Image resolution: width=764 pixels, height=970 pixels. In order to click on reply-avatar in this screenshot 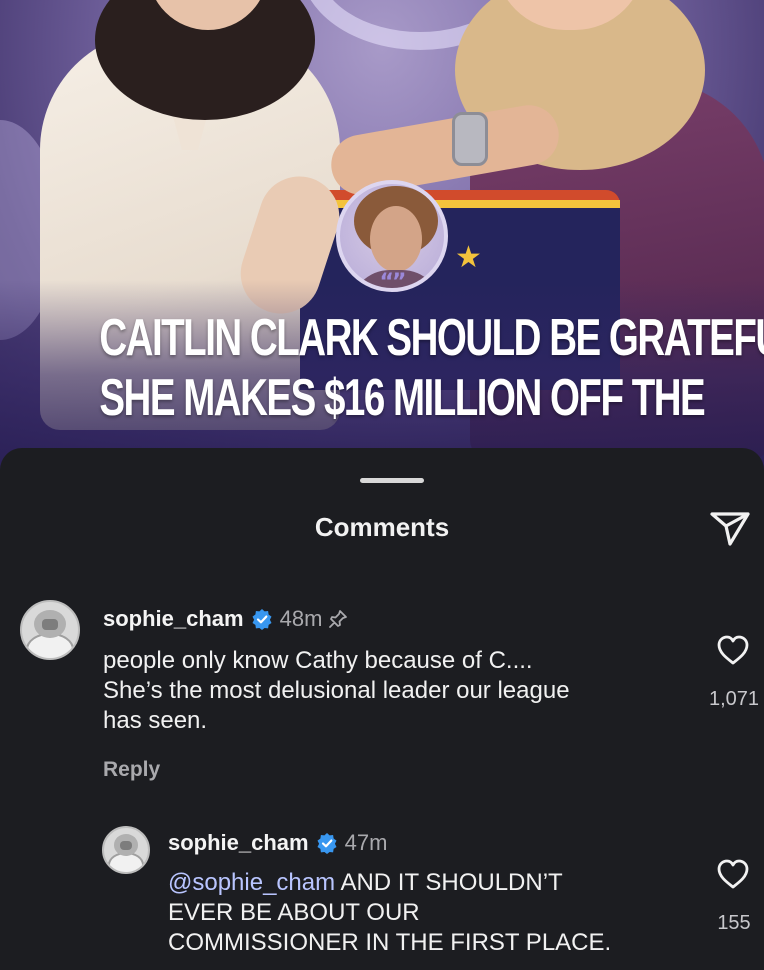, I will do `click(126, 850)`.